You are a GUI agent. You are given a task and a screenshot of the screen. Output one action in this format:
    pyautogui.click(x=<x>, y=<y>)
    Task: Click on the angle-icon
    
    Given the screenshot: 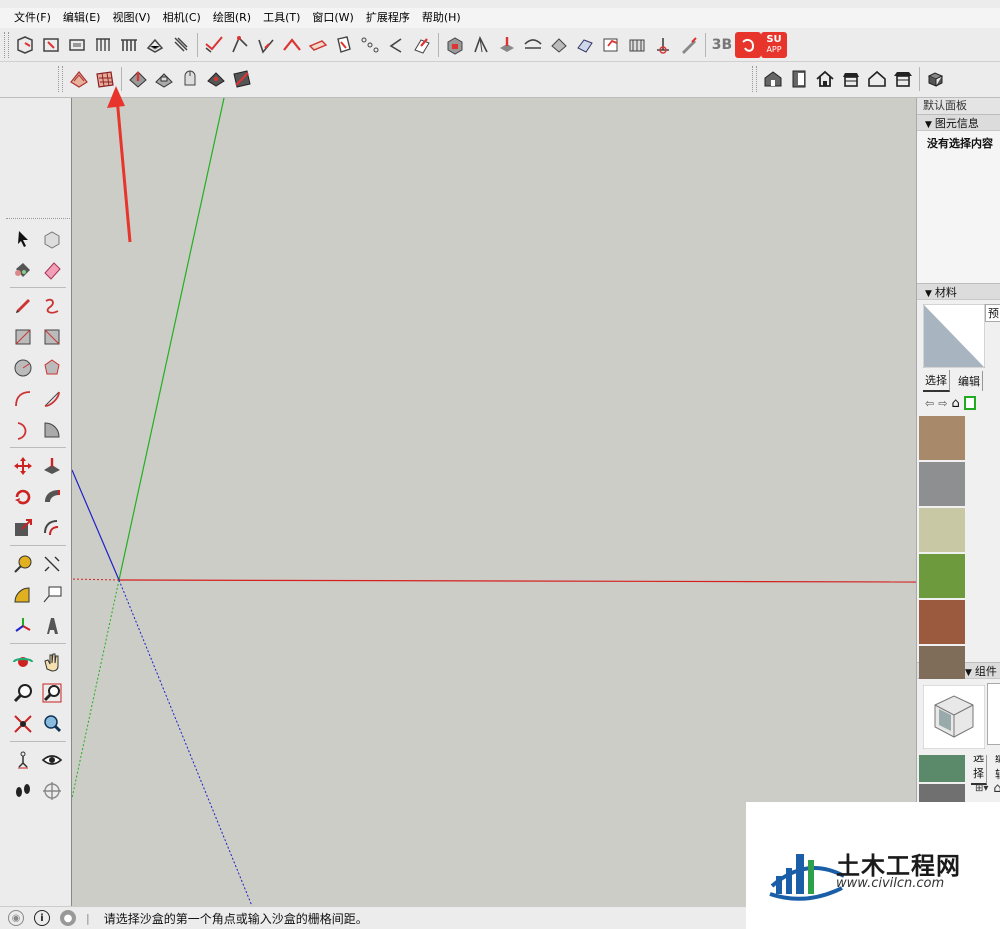 What is the action you would take?
    pyautogui.click(x=396, y=45)
    